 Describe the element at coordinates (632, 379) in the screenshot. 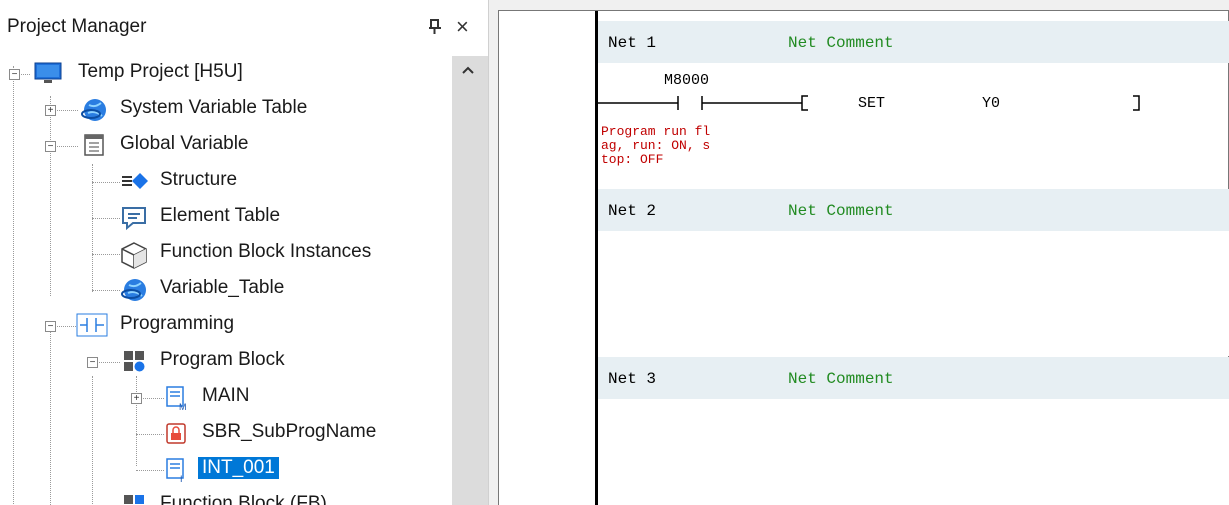

I see `net-name: Net 3` at that location.